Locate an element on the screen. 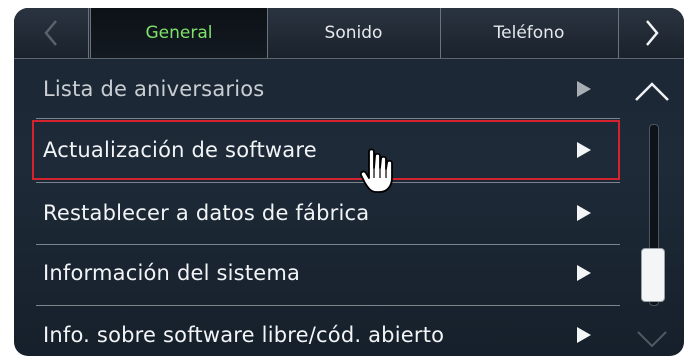  tab-bar: General Sonido Teléfono is located at coordinates (349, 33).